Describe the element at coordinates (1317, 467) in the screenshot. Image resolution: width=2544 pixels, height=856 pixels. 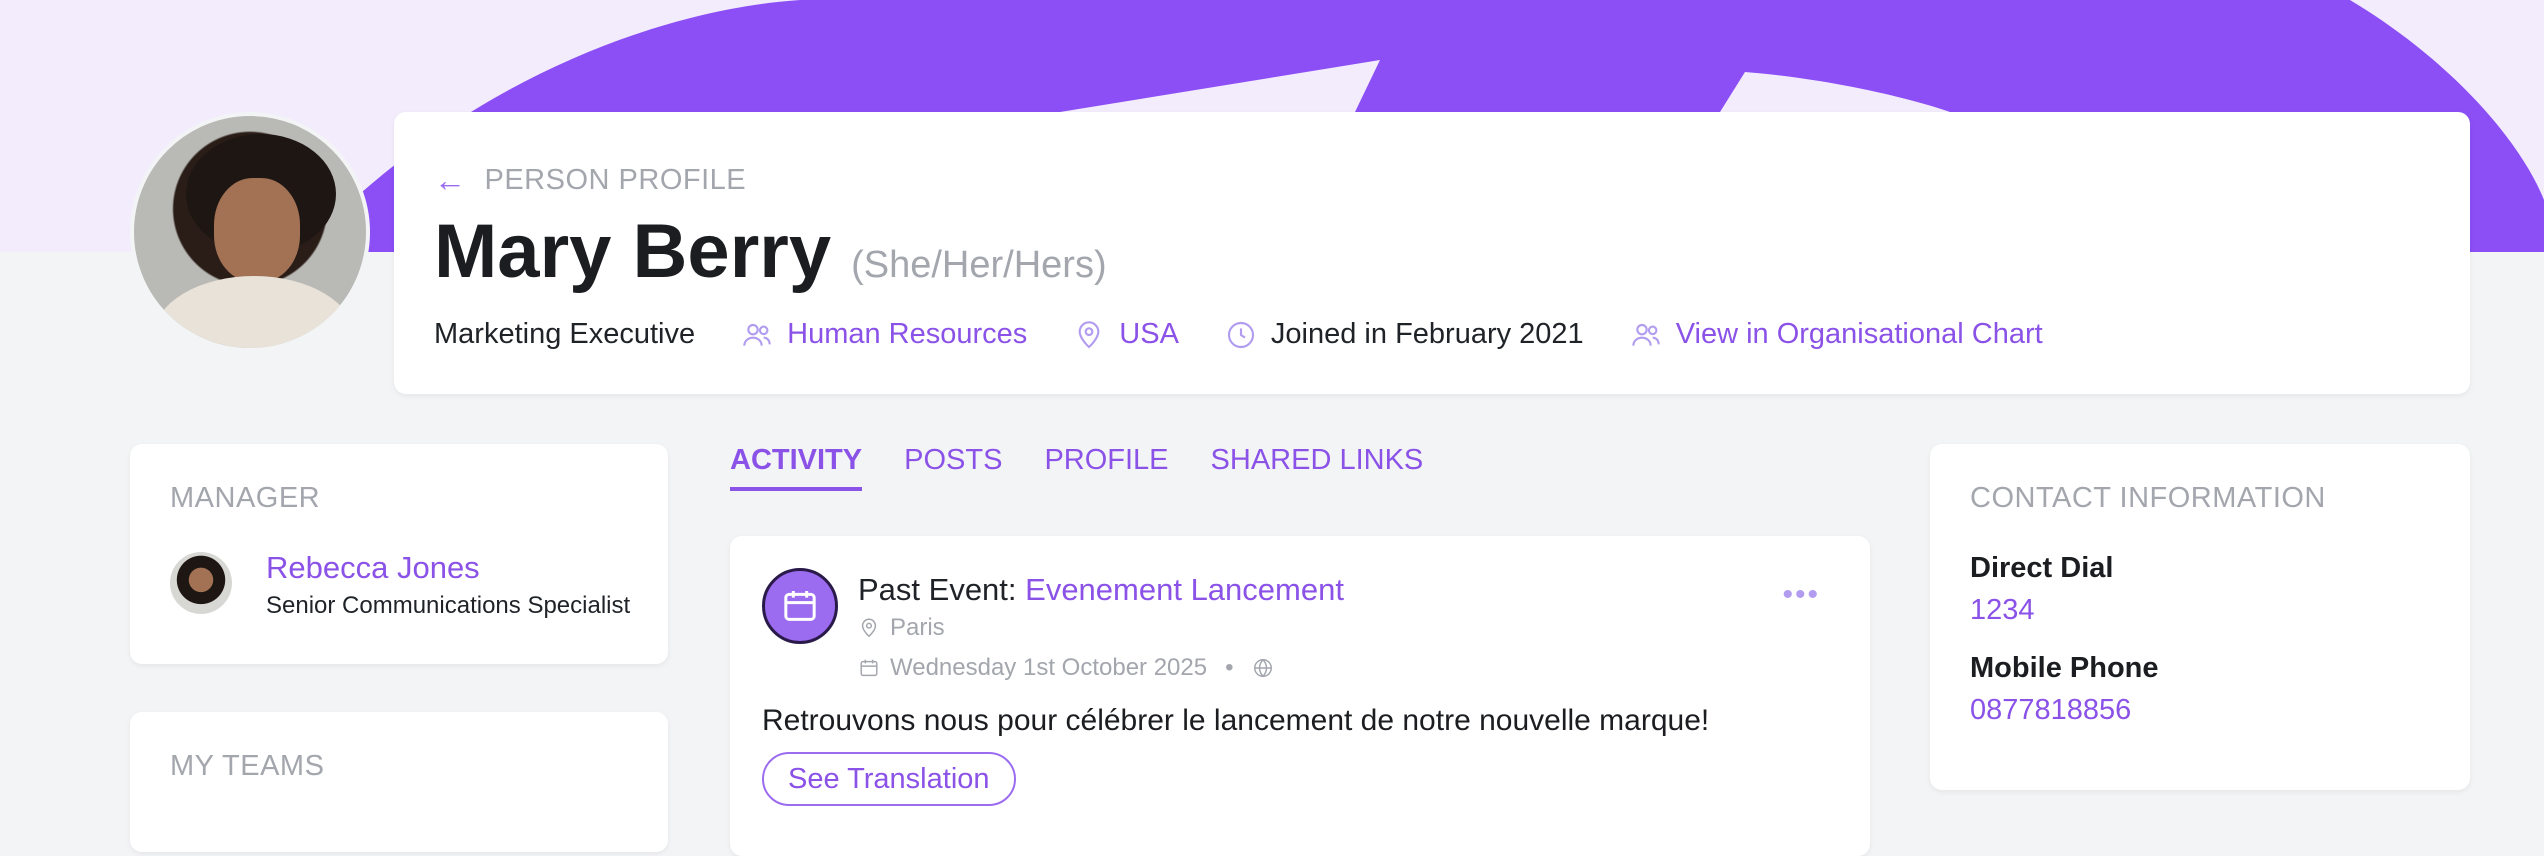
I see `tab-shared-links: SHARED LINKS` at that location.